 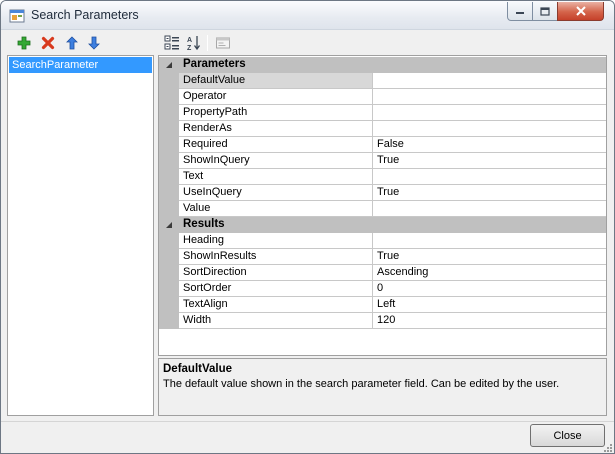 I want to click on property-value: Ascending, so click(x=489, y=273).